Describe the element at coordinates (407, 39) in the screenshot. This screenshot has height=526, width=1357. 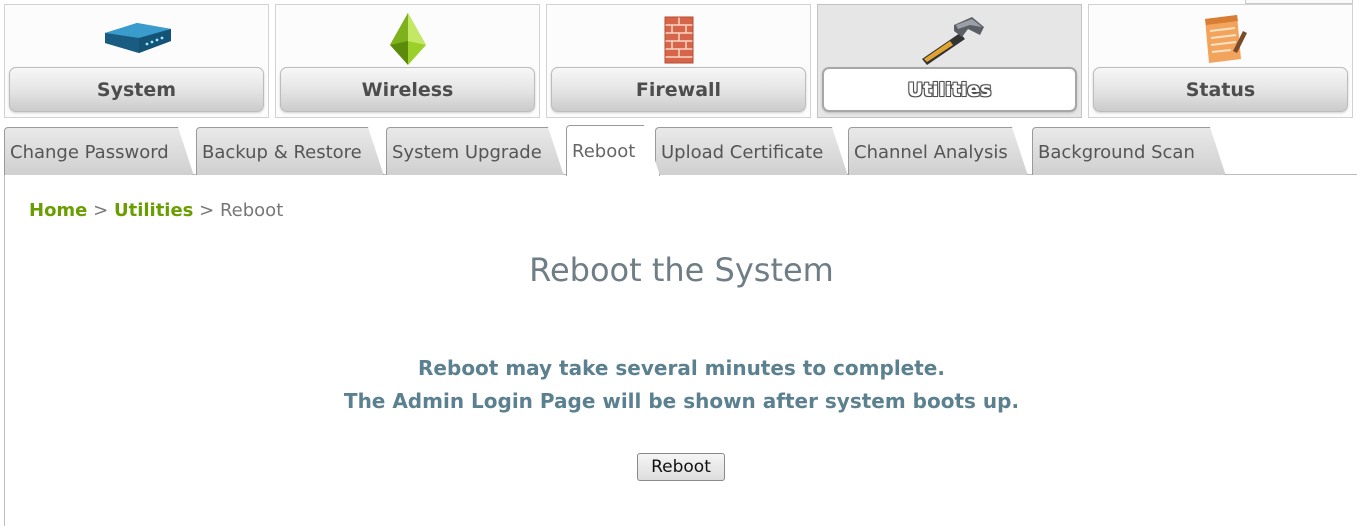
I see `pyramid-icon` at that location.